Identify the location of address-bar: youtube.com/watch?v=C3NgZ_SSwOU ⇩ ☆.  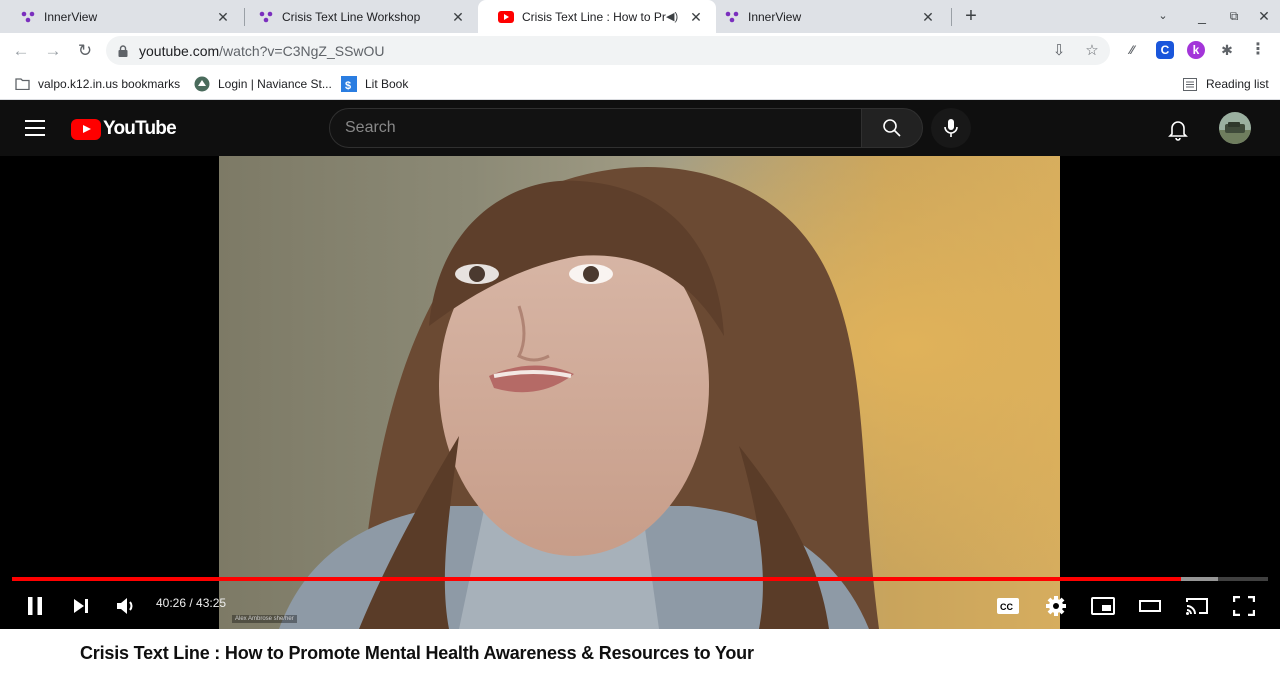
(608, 50).